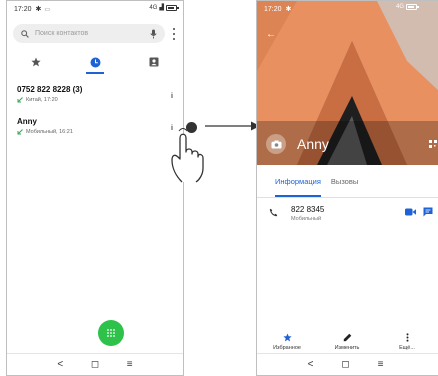 The image size is (438, 376). I want to click on message-icon: ▭, so click(47, 9).